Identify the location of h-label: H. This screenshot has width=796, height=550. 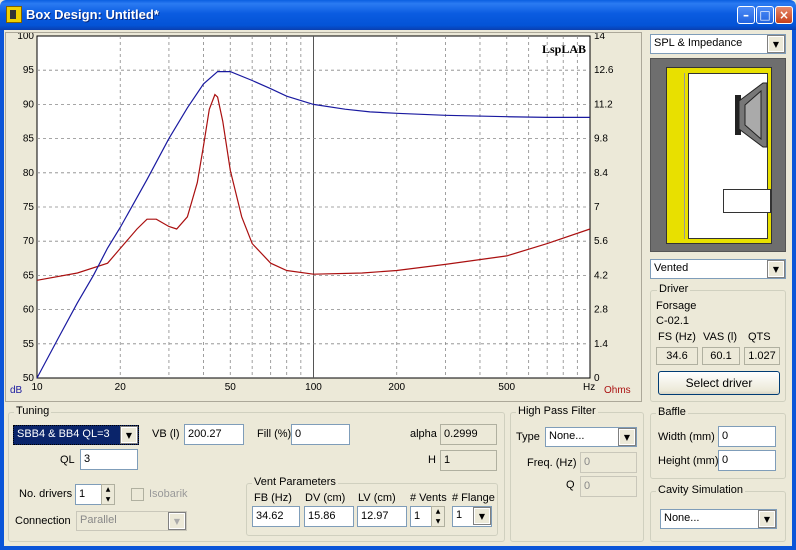
(432, 460).